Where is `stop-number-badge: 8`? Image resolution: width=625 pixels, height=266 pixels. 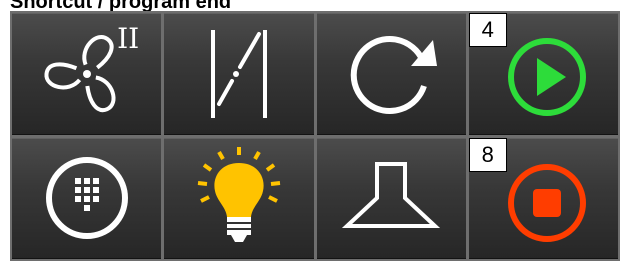 stop-number-badge: 8 is located at coordinates (487, 154).